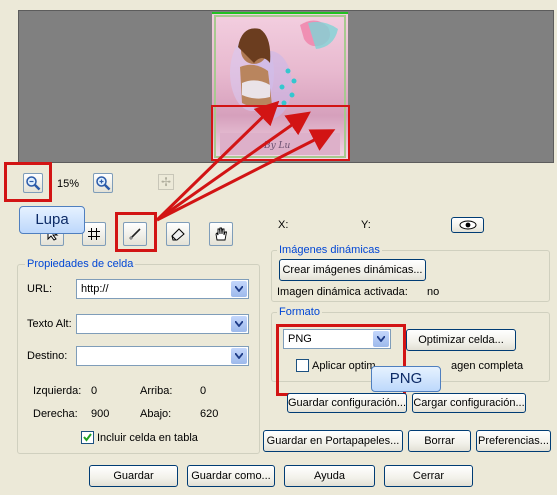 The image size is (557, 495). Describe the element at coordinates (299, 312) in the screenshot. I see `format-legend: Formato` at that location.